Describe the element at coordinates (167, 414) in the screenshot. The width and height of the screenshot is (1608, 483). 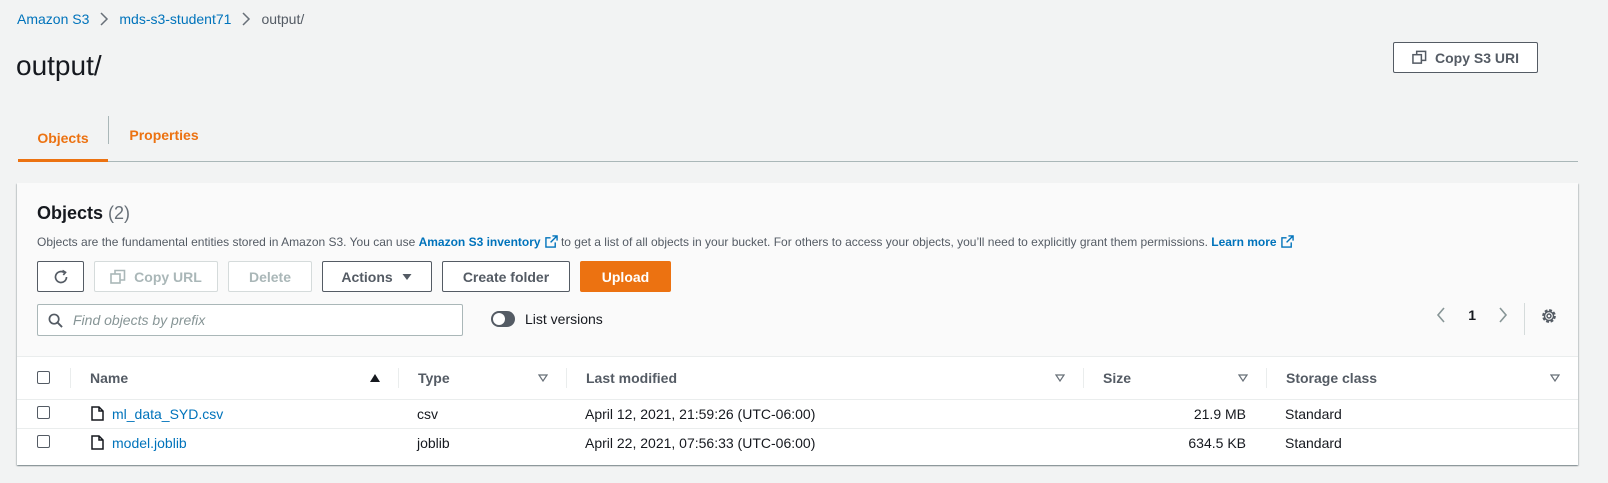
I see `object-name-link: ml_data_SYD.csv` at that location.